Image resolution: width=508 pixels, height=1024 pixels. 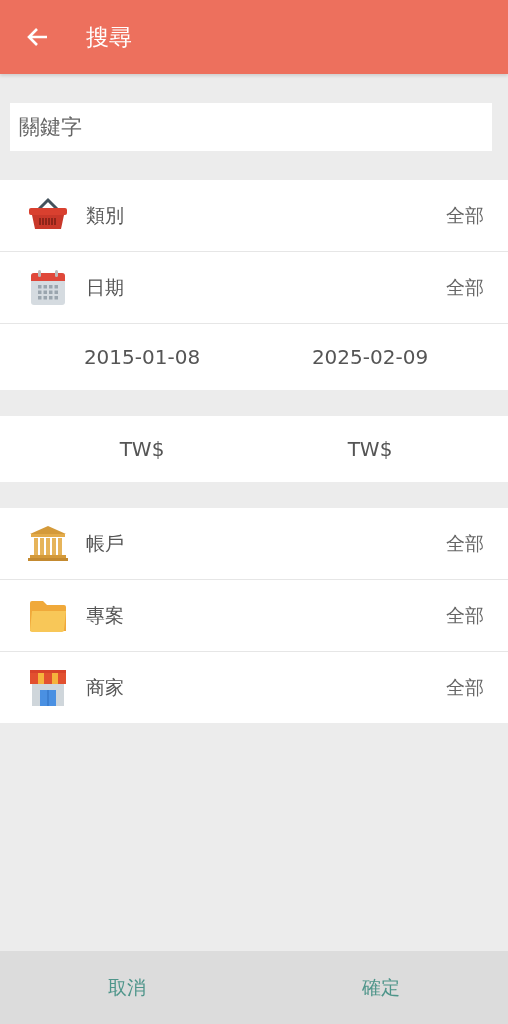 I want to click on filter-label: 日期, so click(x=105, y=287).